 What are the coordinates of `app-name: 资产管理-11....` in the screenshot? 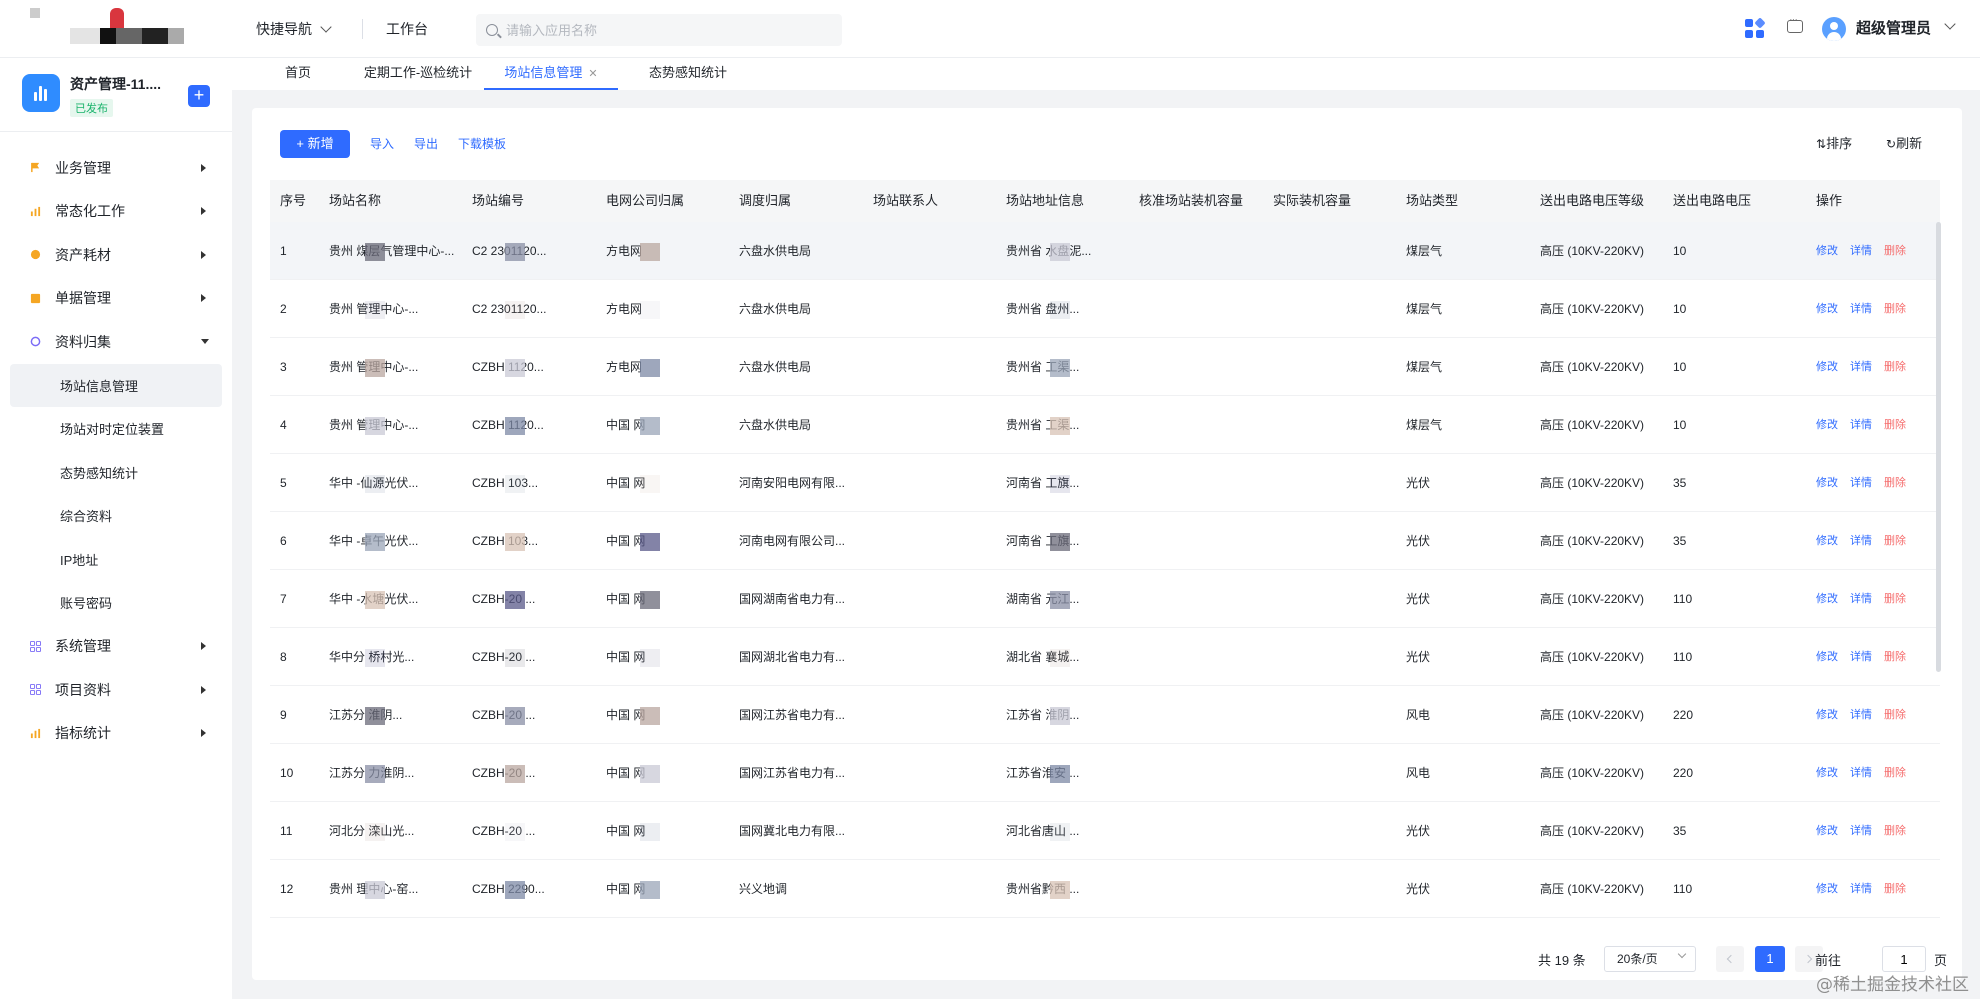 It's located at (115, 84).